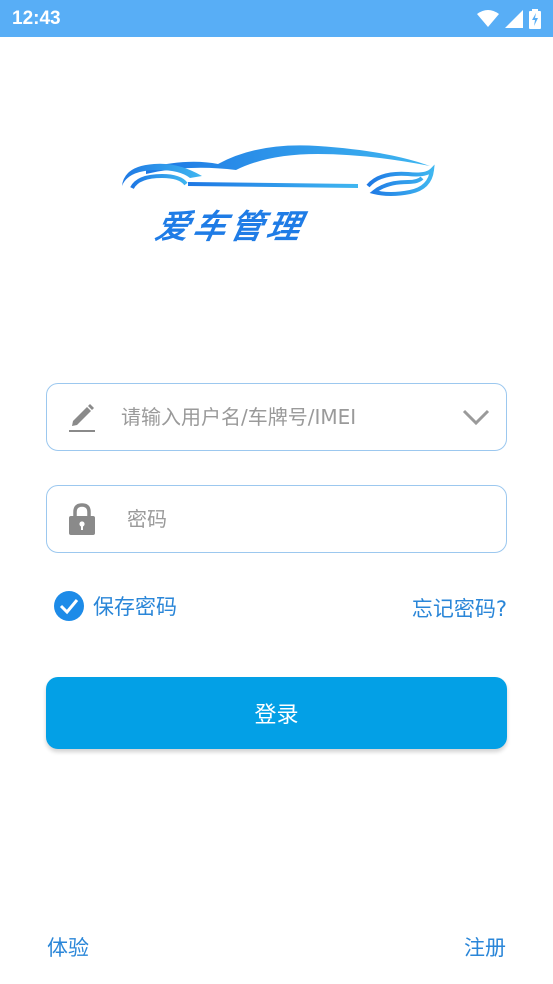  Describe the element at coordinates (82, 519) in the screenshot. I see `lock-icon` at that location.